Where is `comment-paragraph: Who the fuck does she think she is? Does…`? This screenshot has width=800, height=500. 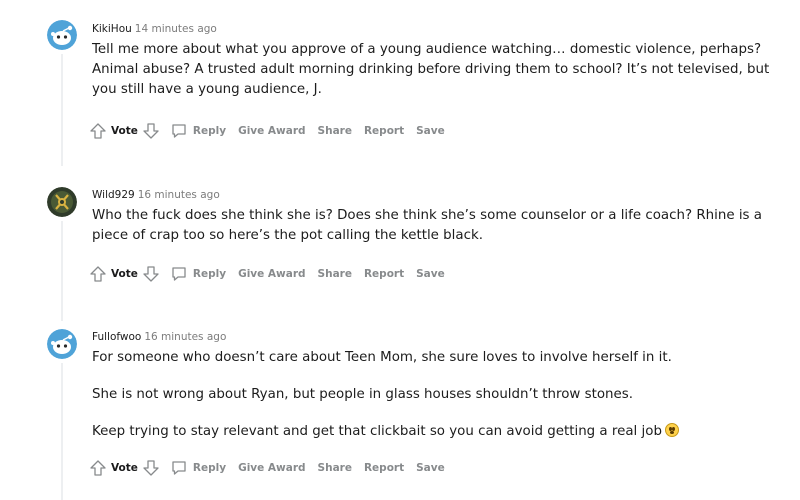 comment-paragraph: Who the fuck does she think she is? Does… is located at coordinates (427, 225).